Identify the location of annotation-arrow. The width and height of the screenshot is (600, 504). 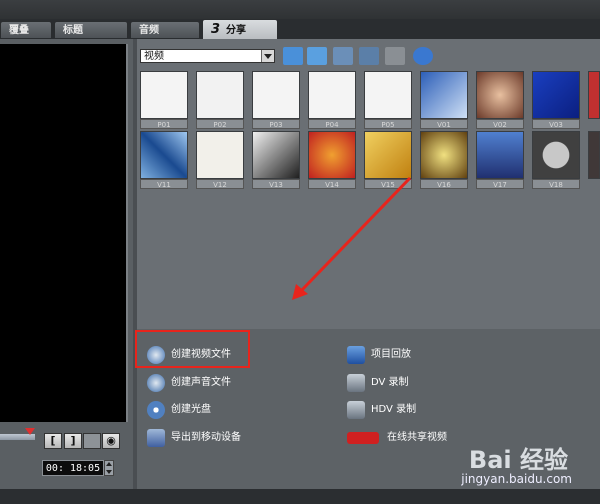
(352, 238).